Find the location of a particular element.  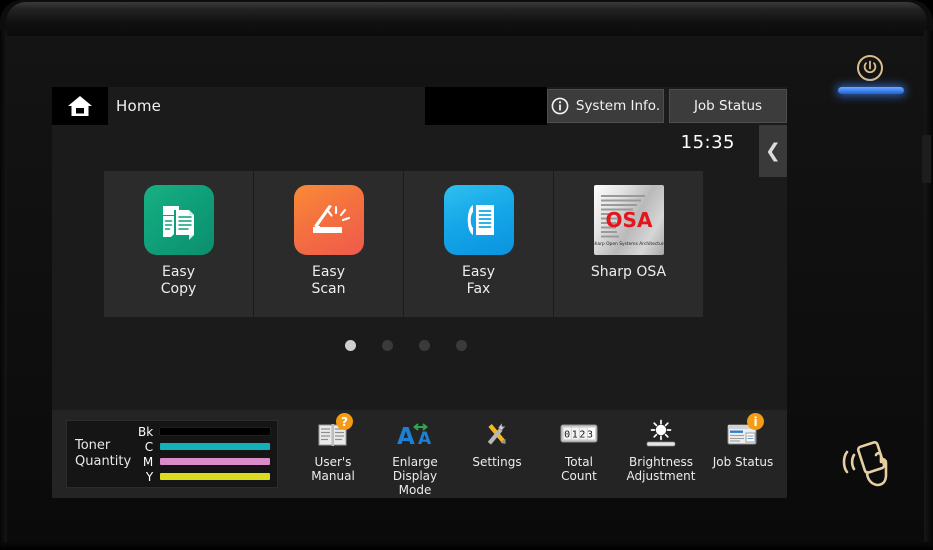

tool-label: User's Manual is located at coordinates (333, 469).